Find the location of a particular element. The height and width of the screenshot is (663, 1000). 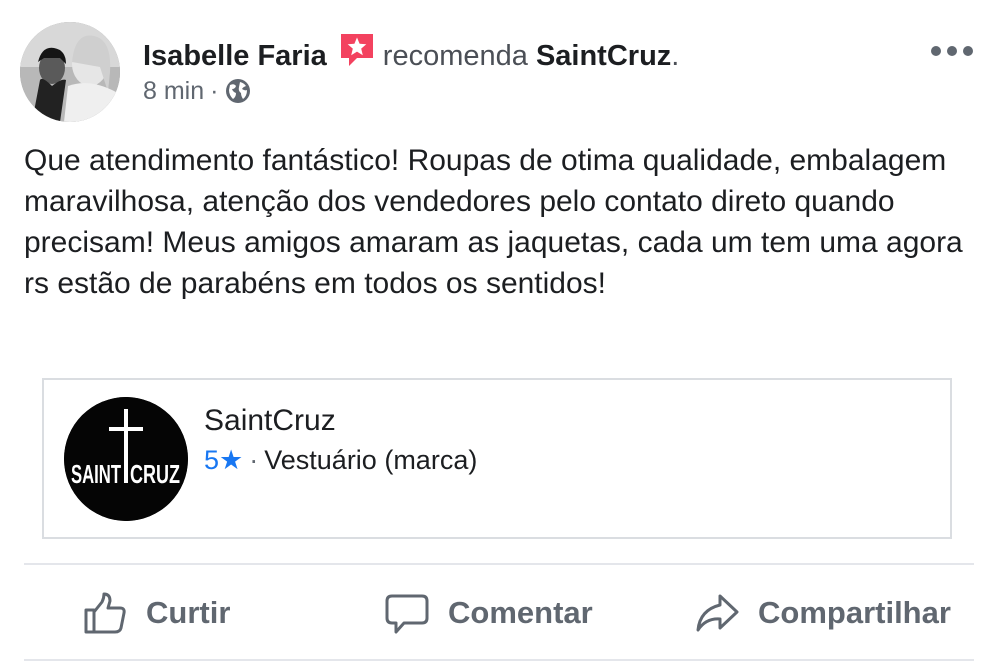

rating-star-icon: ★ is located at coordinates (231, 460).